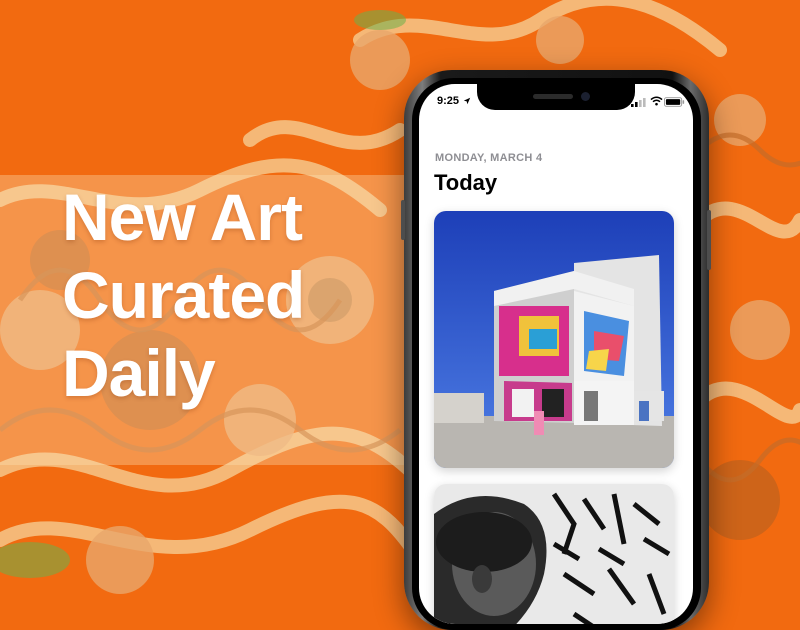 This screenshot has height=630, width=800. What do you see at coordinates (467, 102) in the screenshot?
I see `location-arrow-icon` at bounding box center [467, 102].